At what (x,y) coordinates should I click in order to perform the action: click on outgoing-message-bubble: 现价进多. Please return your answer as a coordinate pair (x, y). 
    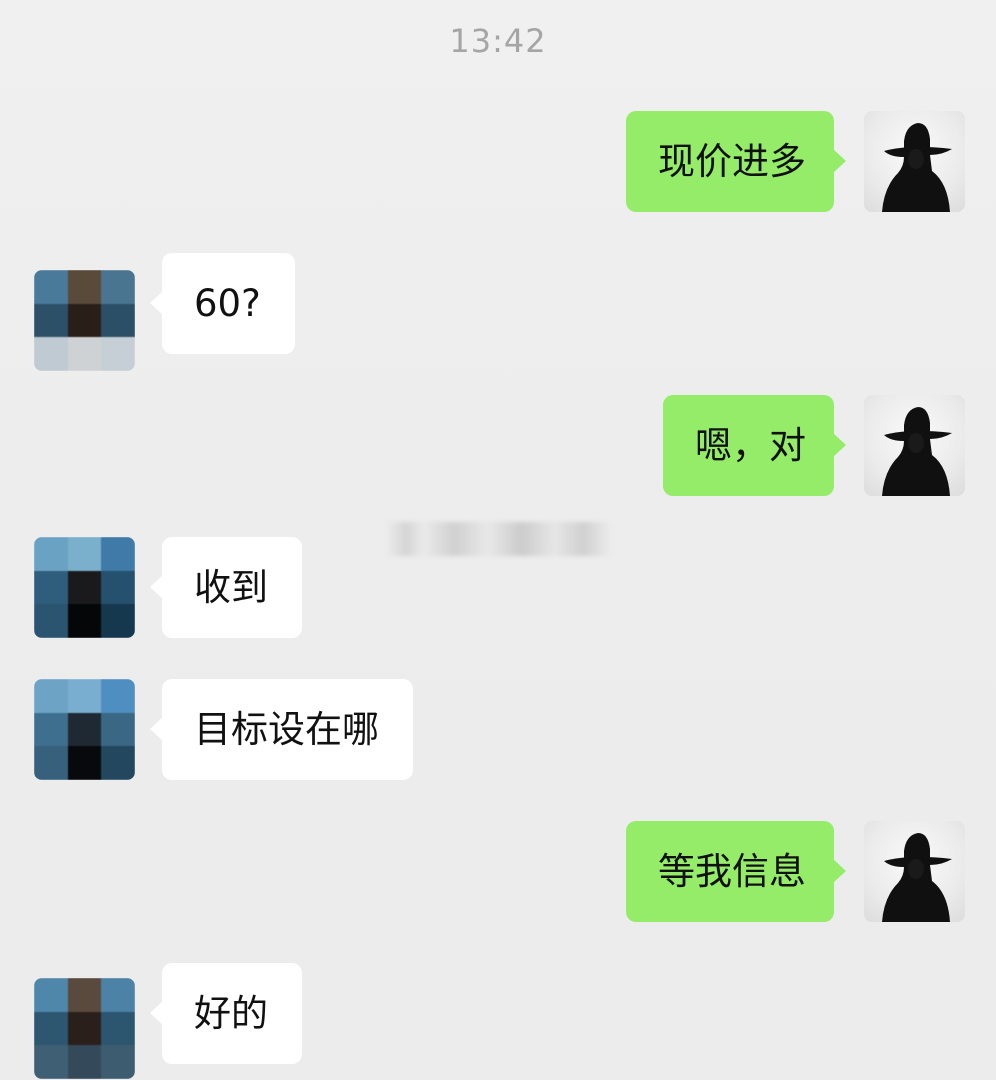
    Looking at the image, I should click on (736, 161).